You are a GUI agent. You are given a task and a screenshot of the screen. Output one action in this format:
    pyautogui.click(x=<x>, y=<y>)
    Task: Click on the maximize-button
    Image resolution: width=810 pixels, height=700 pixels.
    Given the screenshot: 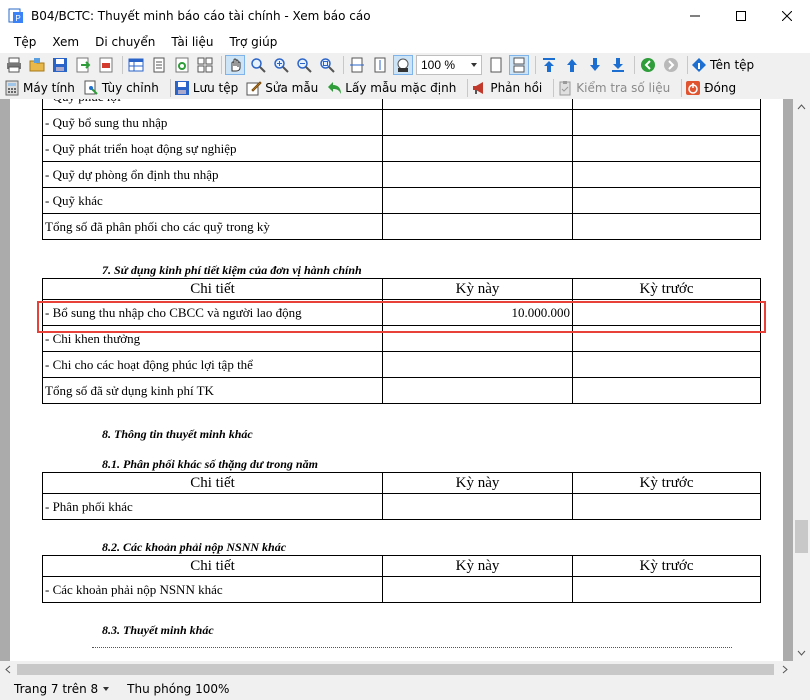 What is the action you would take?
    pyautogui.click(x=741, y=15)
    